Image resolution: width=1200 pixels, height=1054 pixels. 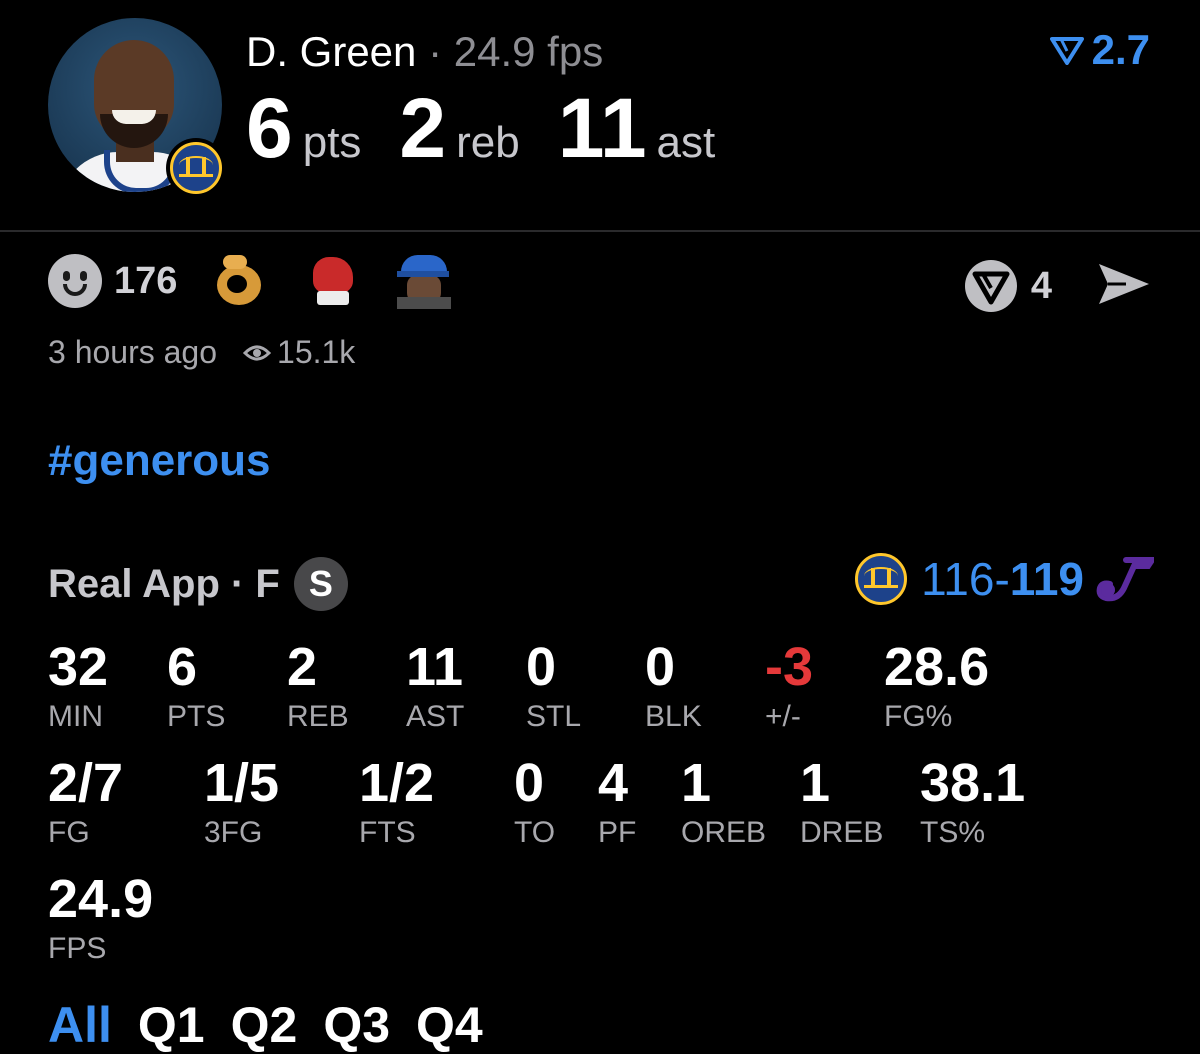 I want to click on stat-min: 32 MIN, so click(x=78, y=686).